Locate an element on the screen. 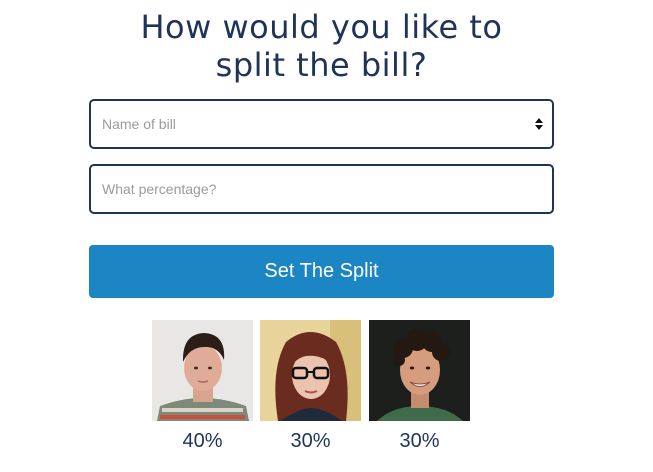 Image resolution: width=653 pixels, height=472 pixels. percentage-input is located at coordinates (321, 189).